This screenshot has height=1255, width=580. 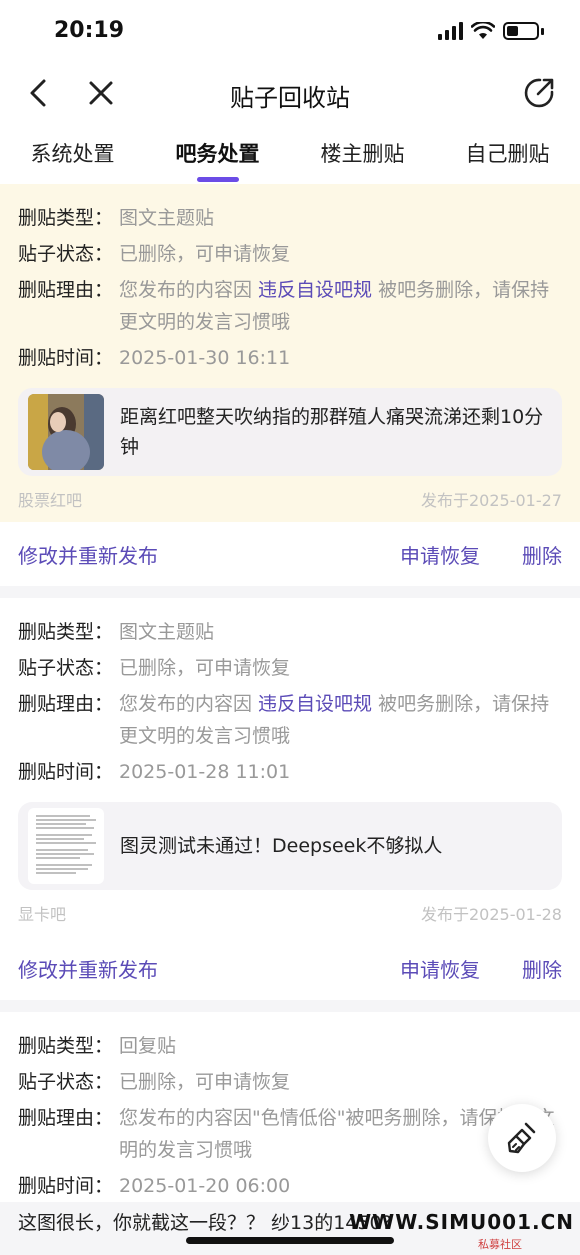 I want to click on status-bar: 20:19, so click(x=290, y=31).